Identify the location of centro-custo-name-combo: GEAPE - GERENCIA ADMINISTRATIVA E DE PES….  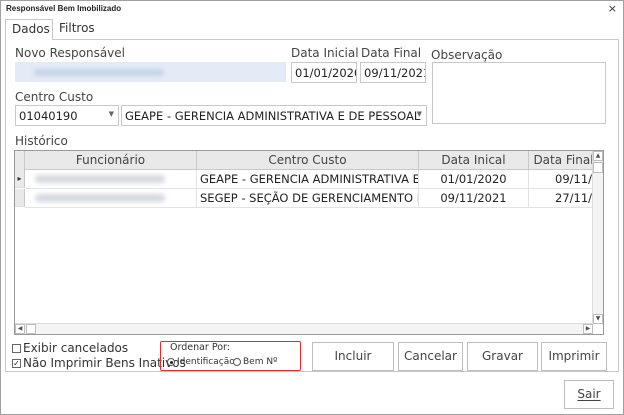
(274, 115).